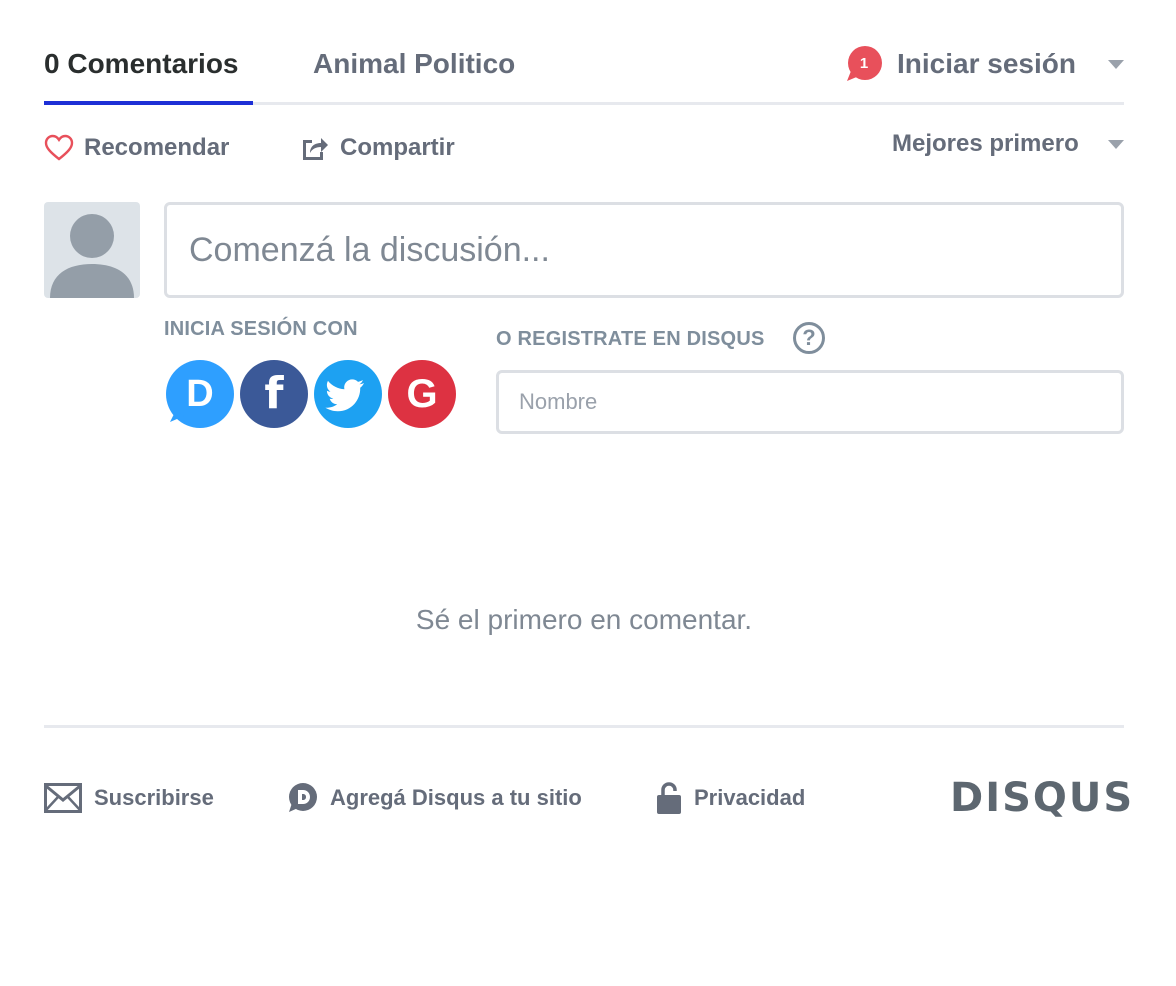 Image resolution: width=1176 pixels, height=986 pixels. What do you see at coordinates (344, 395) in the screenshot?
I see `twitter-bird-icon` at bounding box center [344, 395].